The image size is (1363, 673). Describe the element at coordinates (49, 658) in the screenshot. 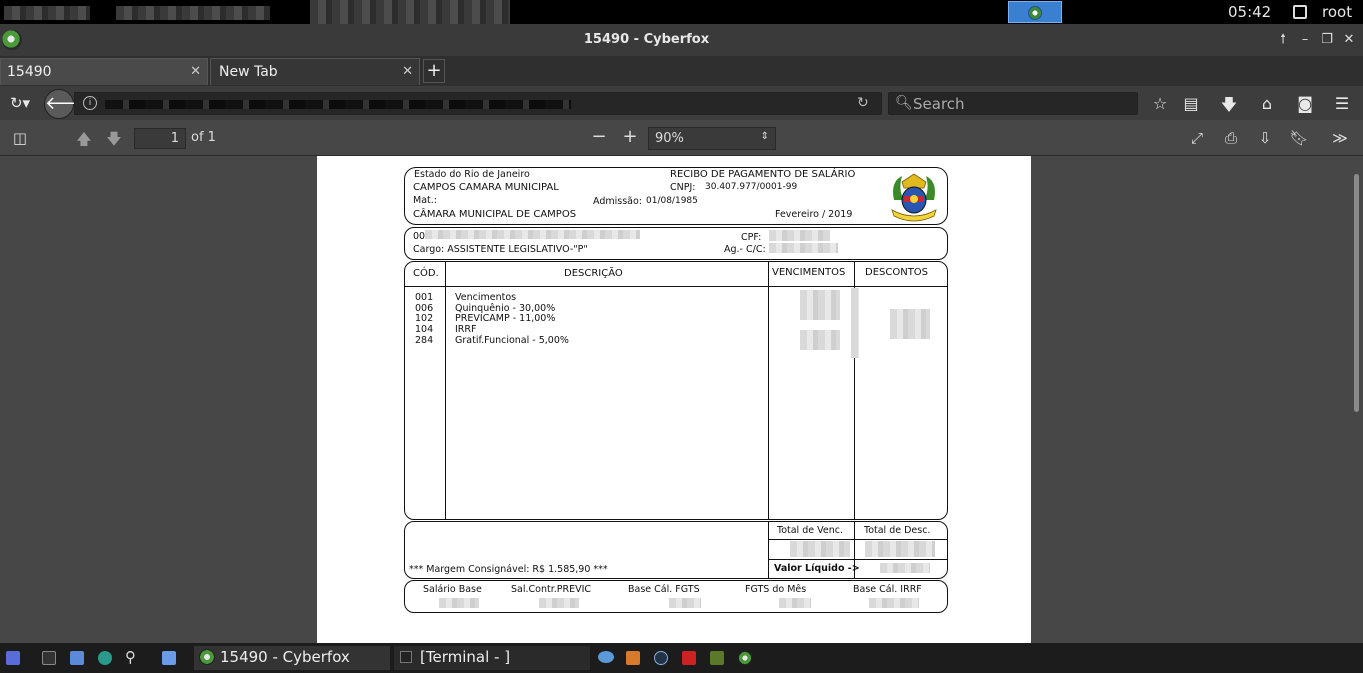

I see `terminal-icon` at that location.